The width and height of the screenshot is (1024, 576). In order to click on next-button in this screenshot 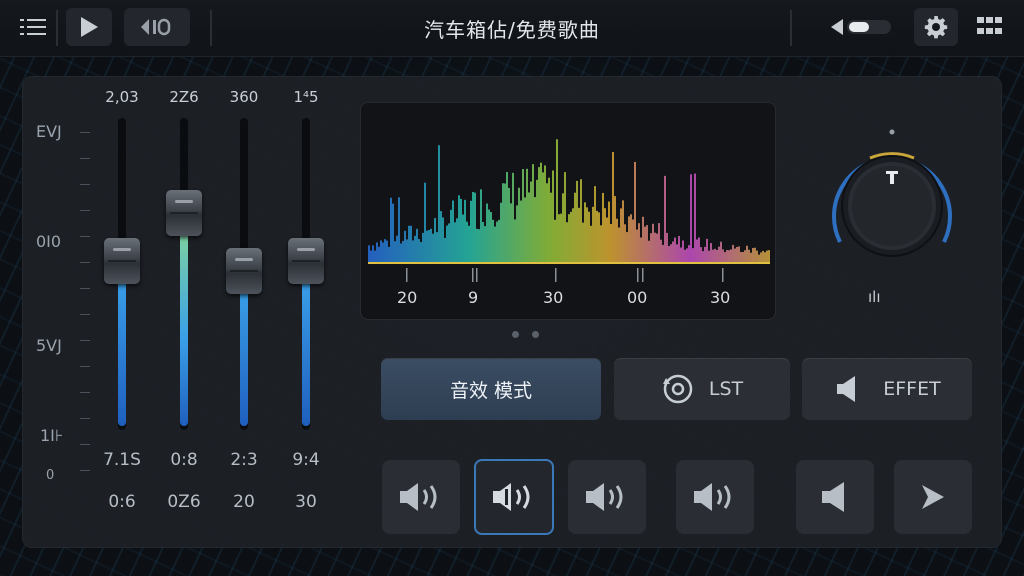, I will do `click(933, 497)`.